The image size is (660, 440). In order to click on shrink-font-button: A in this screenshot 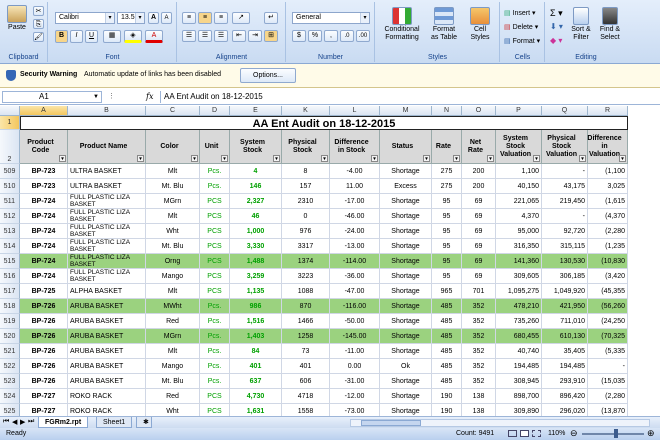, I will do `click(166, 18)`.